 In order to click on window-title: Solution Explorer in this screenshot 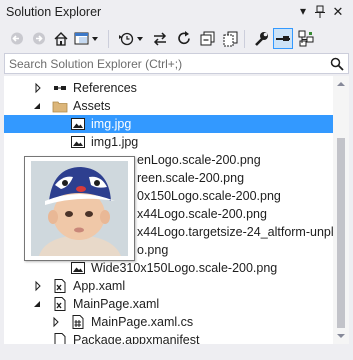, I will do `click(54, 12)`.